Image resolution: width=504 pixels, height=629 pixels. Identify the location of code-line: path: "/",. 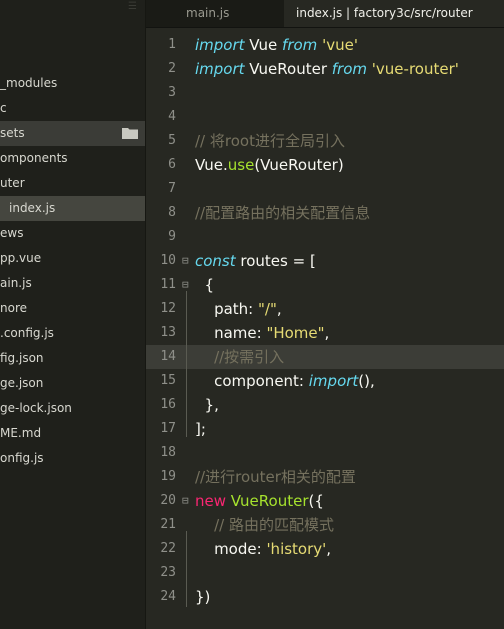
(238, 309).